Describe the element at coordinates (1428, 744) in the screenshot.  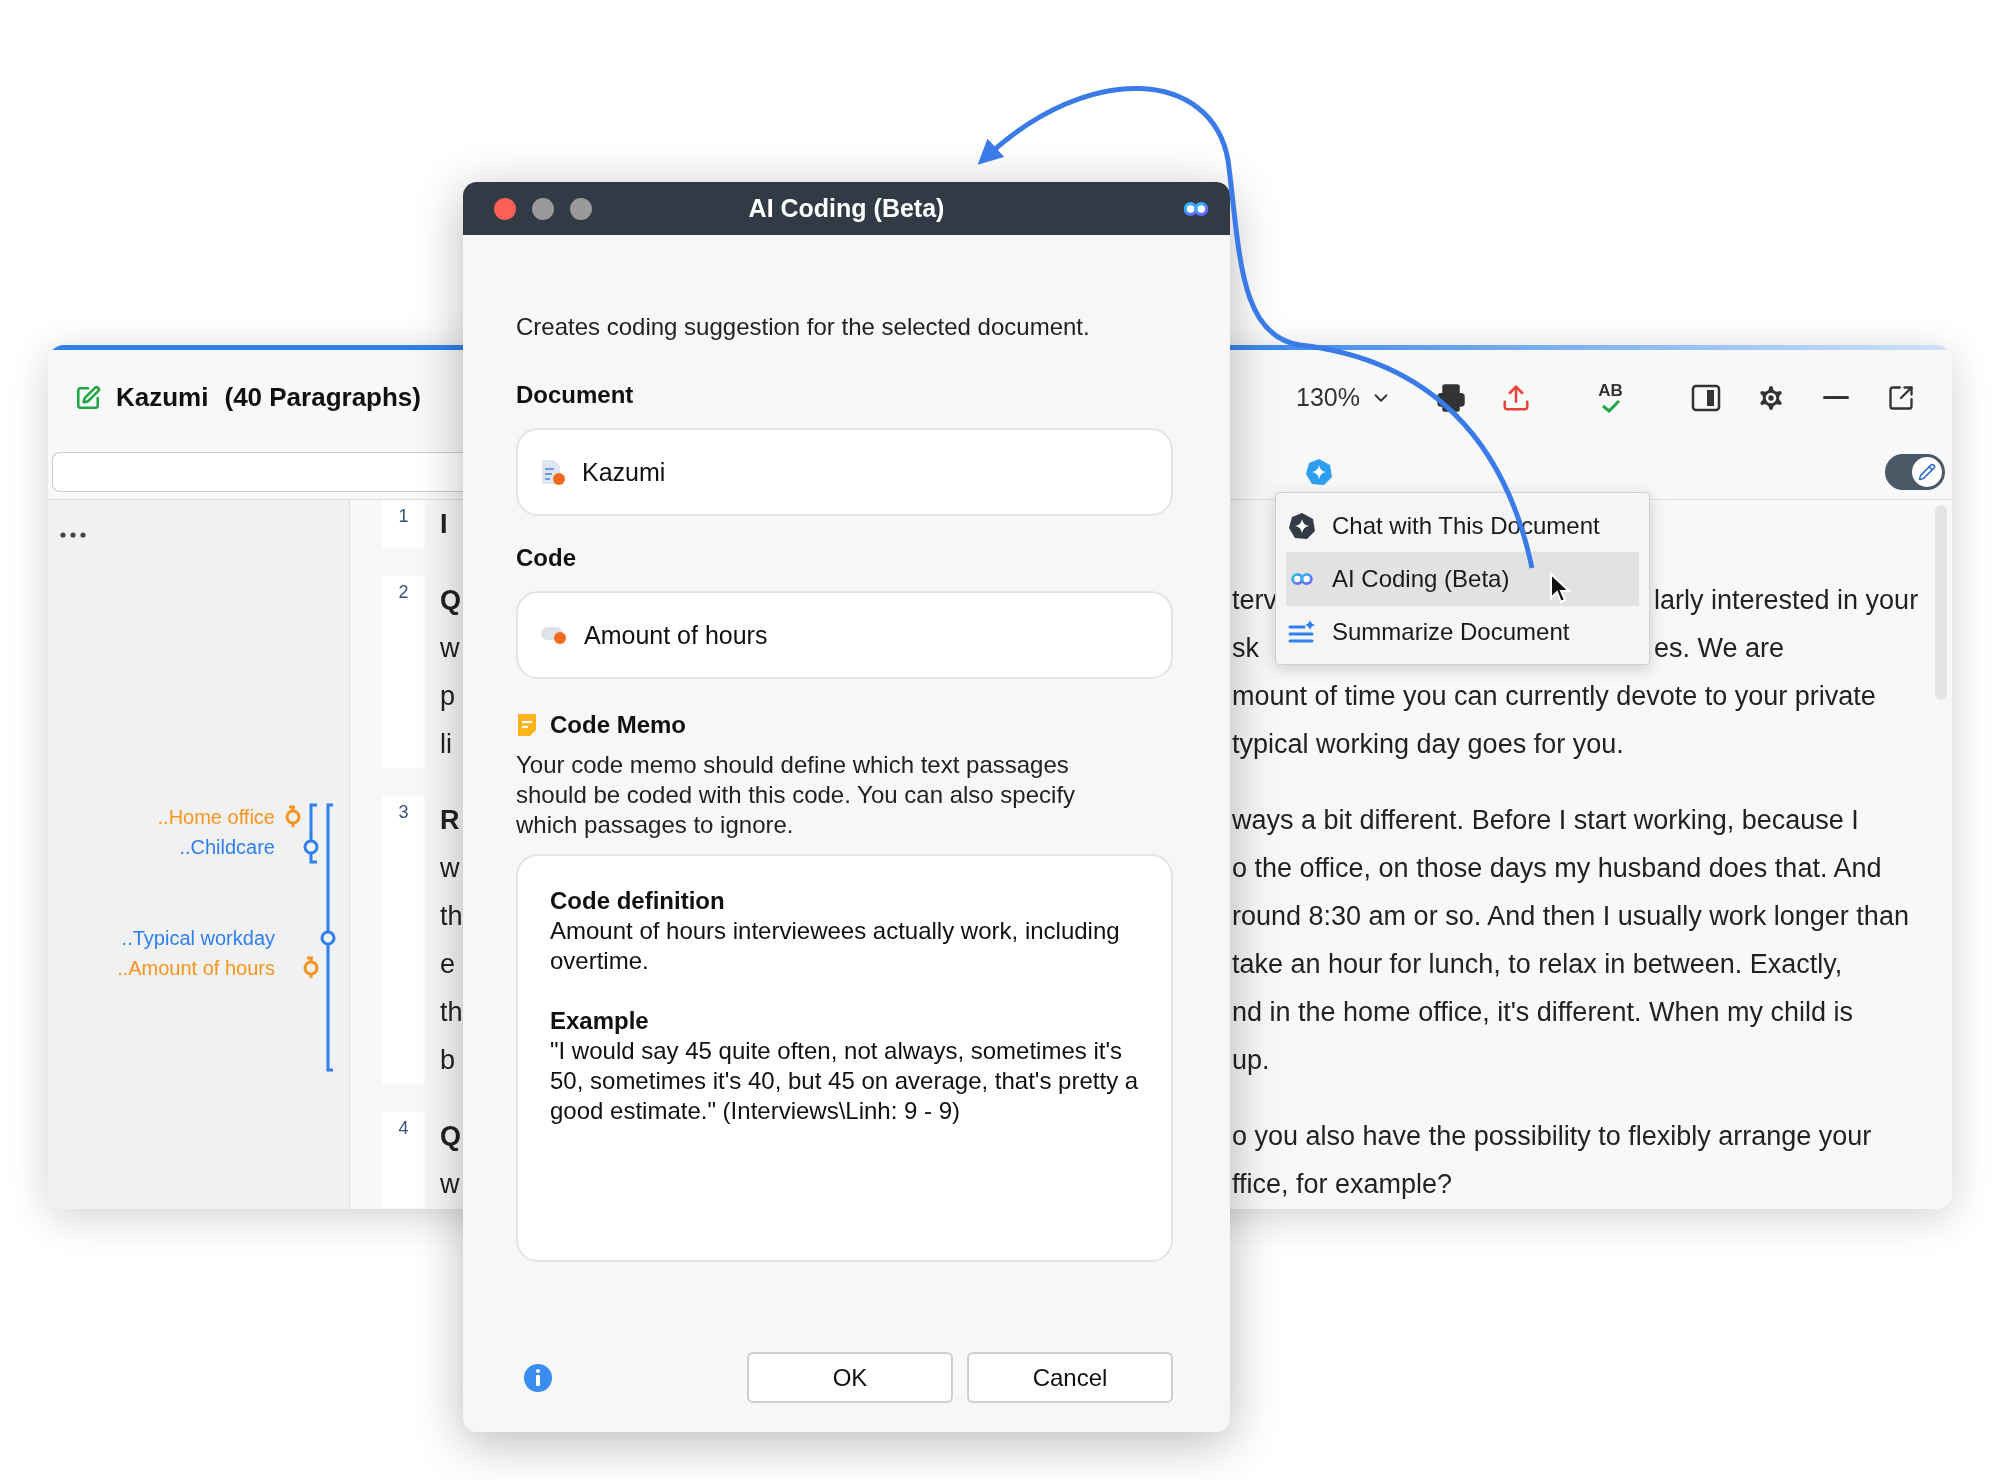
I see `paragraph-text: typical working day goes for you.` at that location.